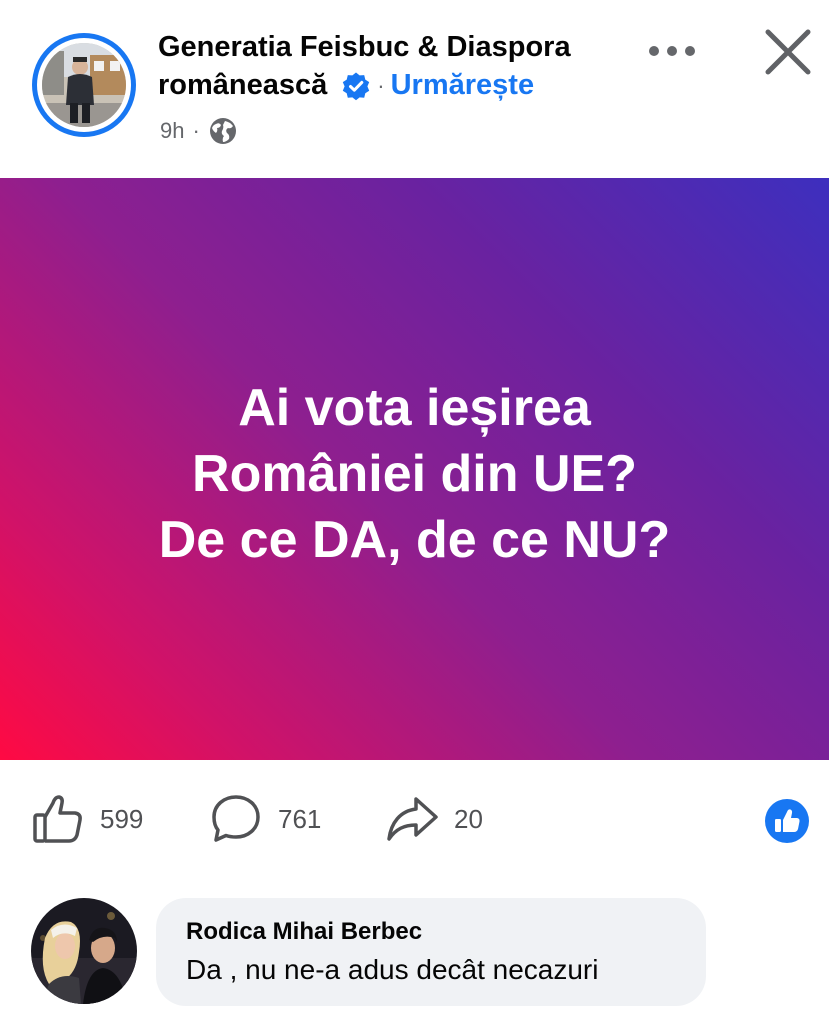  I want to click on more-options-button, so click(672, 51).